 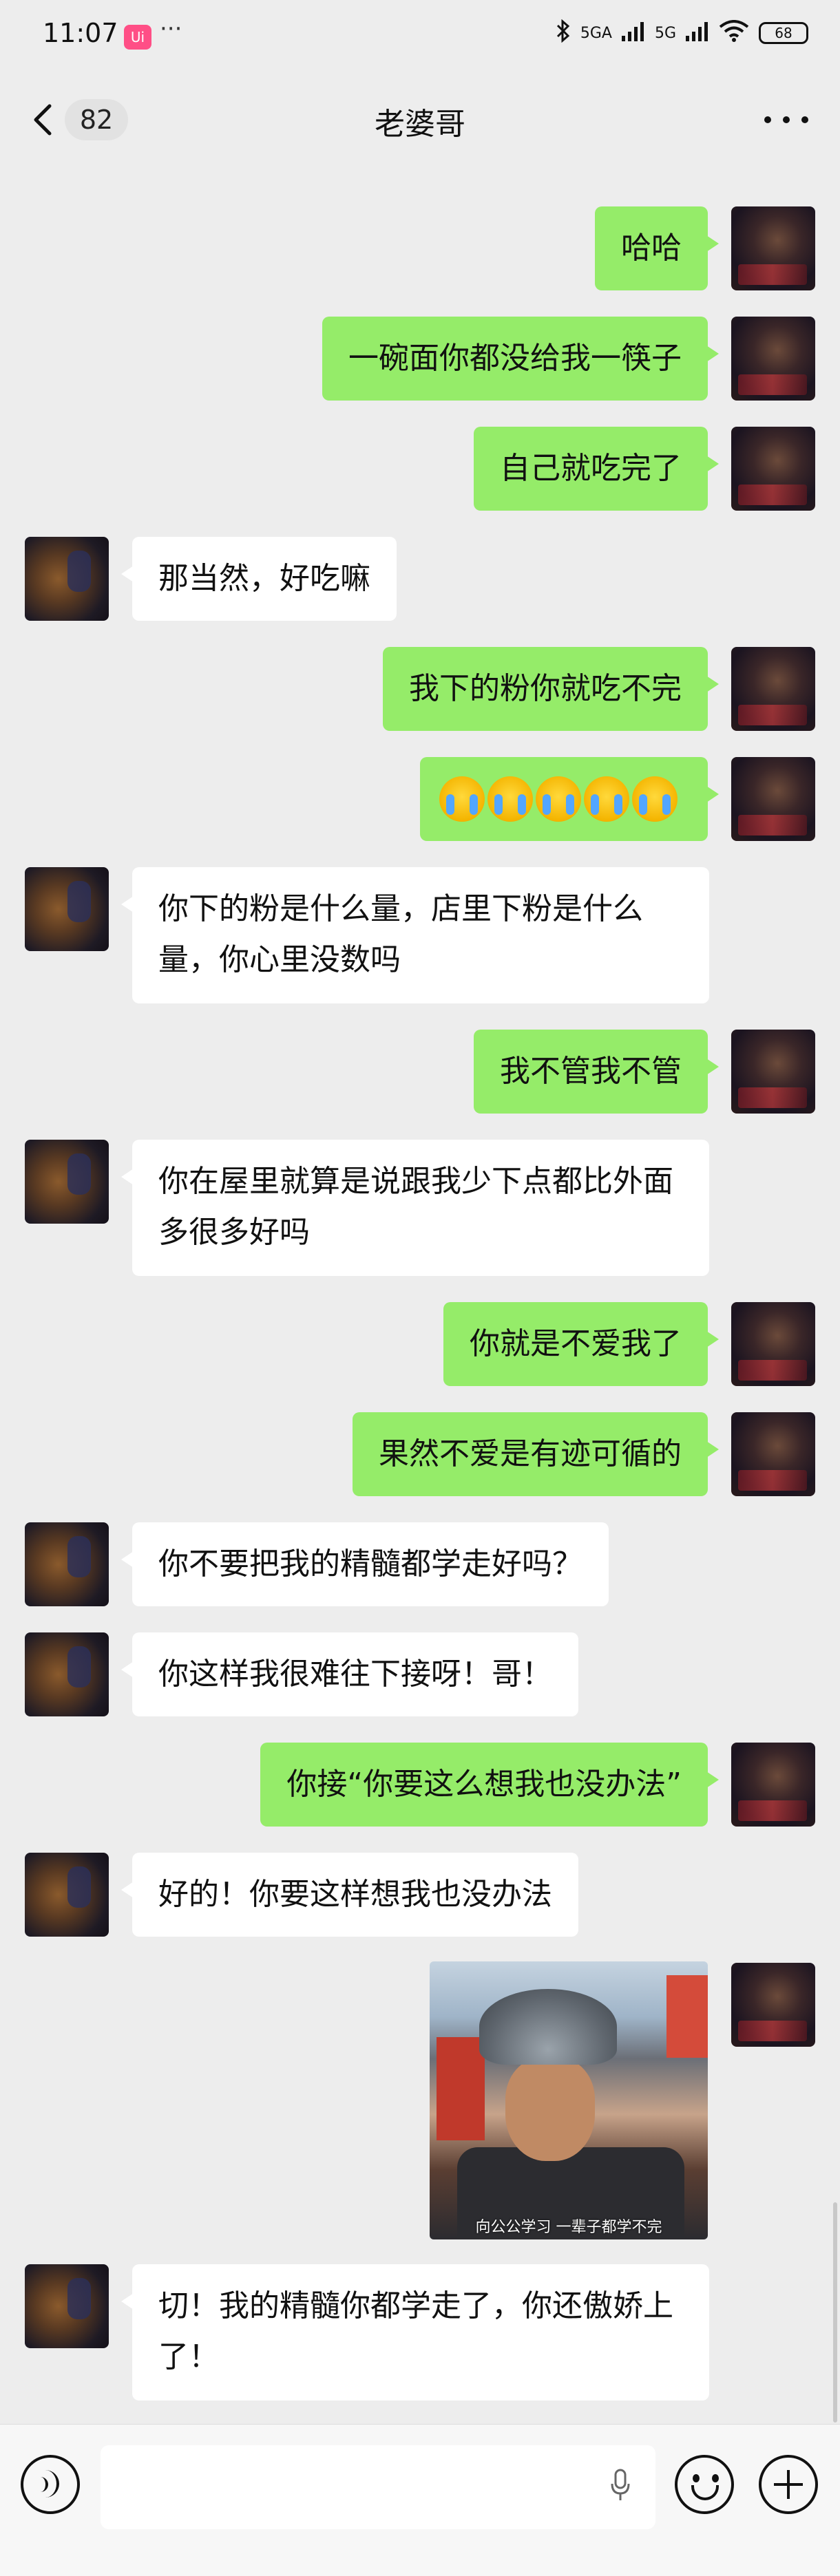 What do you see at coordinates (420, 36) in the screenshot?
I see `status-bar: 11:07 Ui ··· 5GA 5G 68` at bounding box center [420, 36].